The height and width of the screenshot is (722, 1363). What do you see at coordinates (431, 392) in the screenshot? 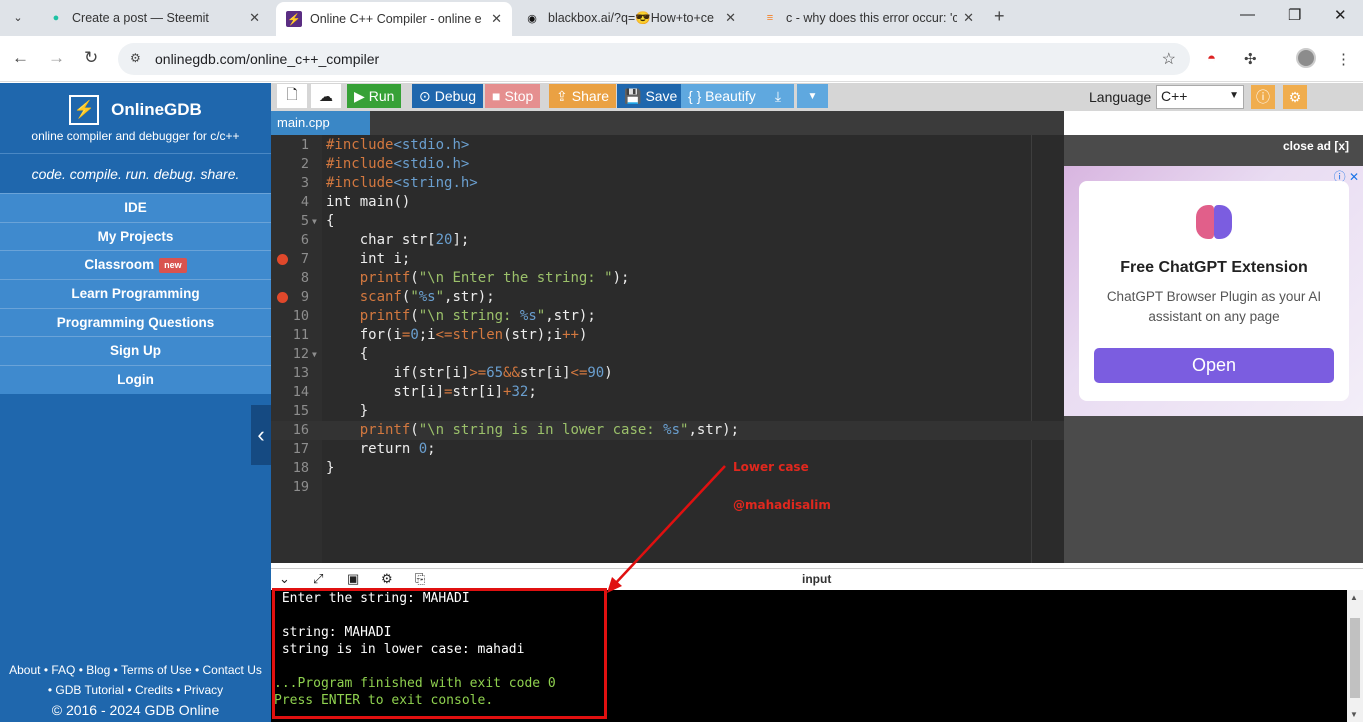
I see `code-text: str[i]=str[i]+32;` at bounding box center [431, 392].